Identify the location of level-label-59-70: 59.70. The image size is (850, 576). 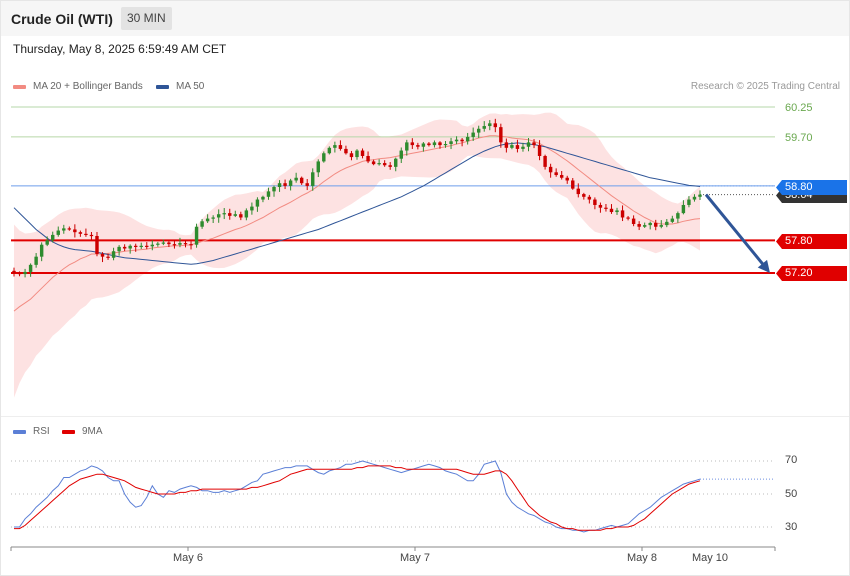
(799, 138).